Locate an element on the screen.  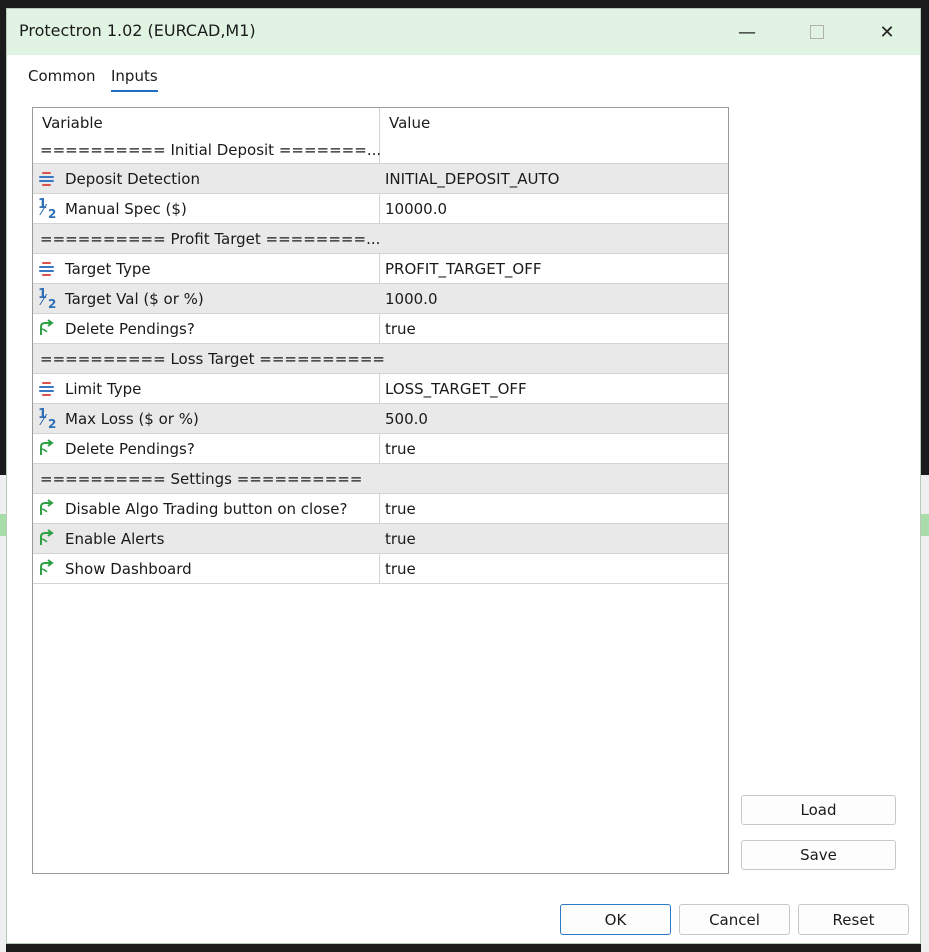
variable-name: Disable Algo Trading button on close? is located at coordinates (206, 509).